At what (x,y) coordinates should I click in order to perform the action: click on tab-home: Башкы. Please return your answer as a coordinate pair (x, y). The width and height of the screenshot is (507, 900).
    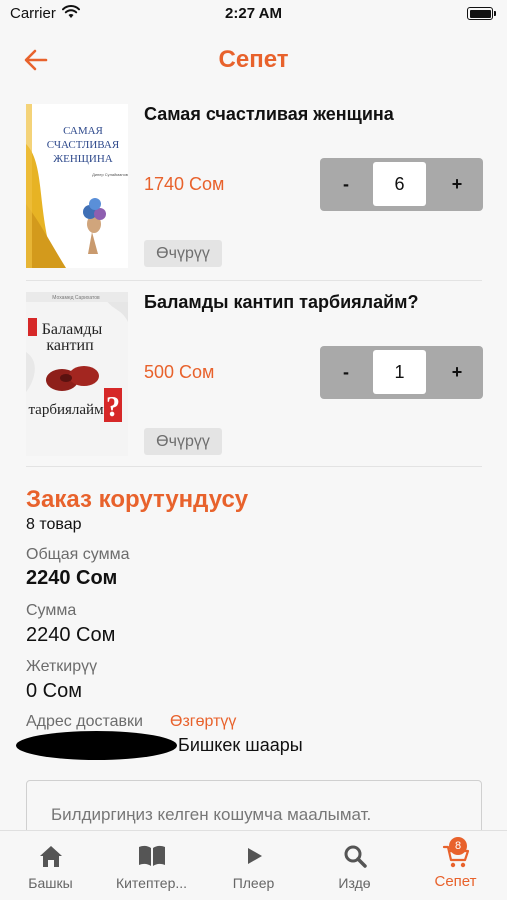
    Looking at the image, I should click on (50, 865).